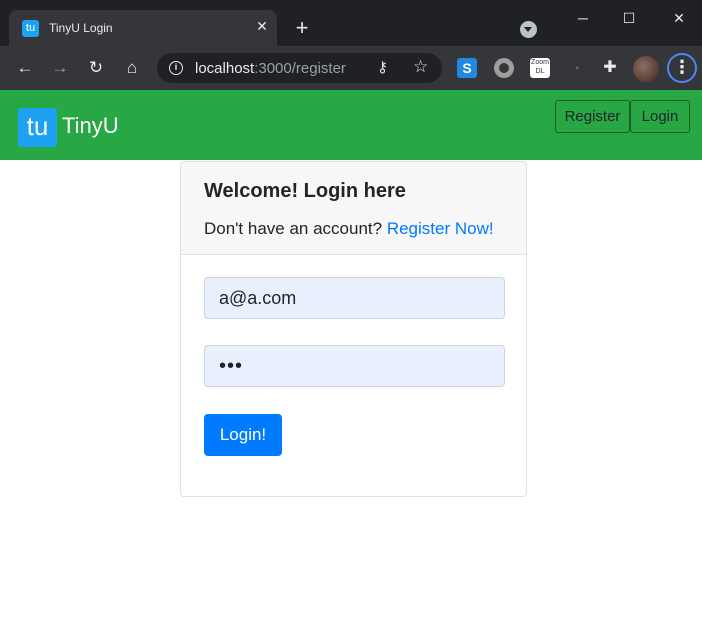 This screenshot has height=621, width=702. I want to click on extension-zoom-dl-icon: Zoom DL, so click(540, 68).